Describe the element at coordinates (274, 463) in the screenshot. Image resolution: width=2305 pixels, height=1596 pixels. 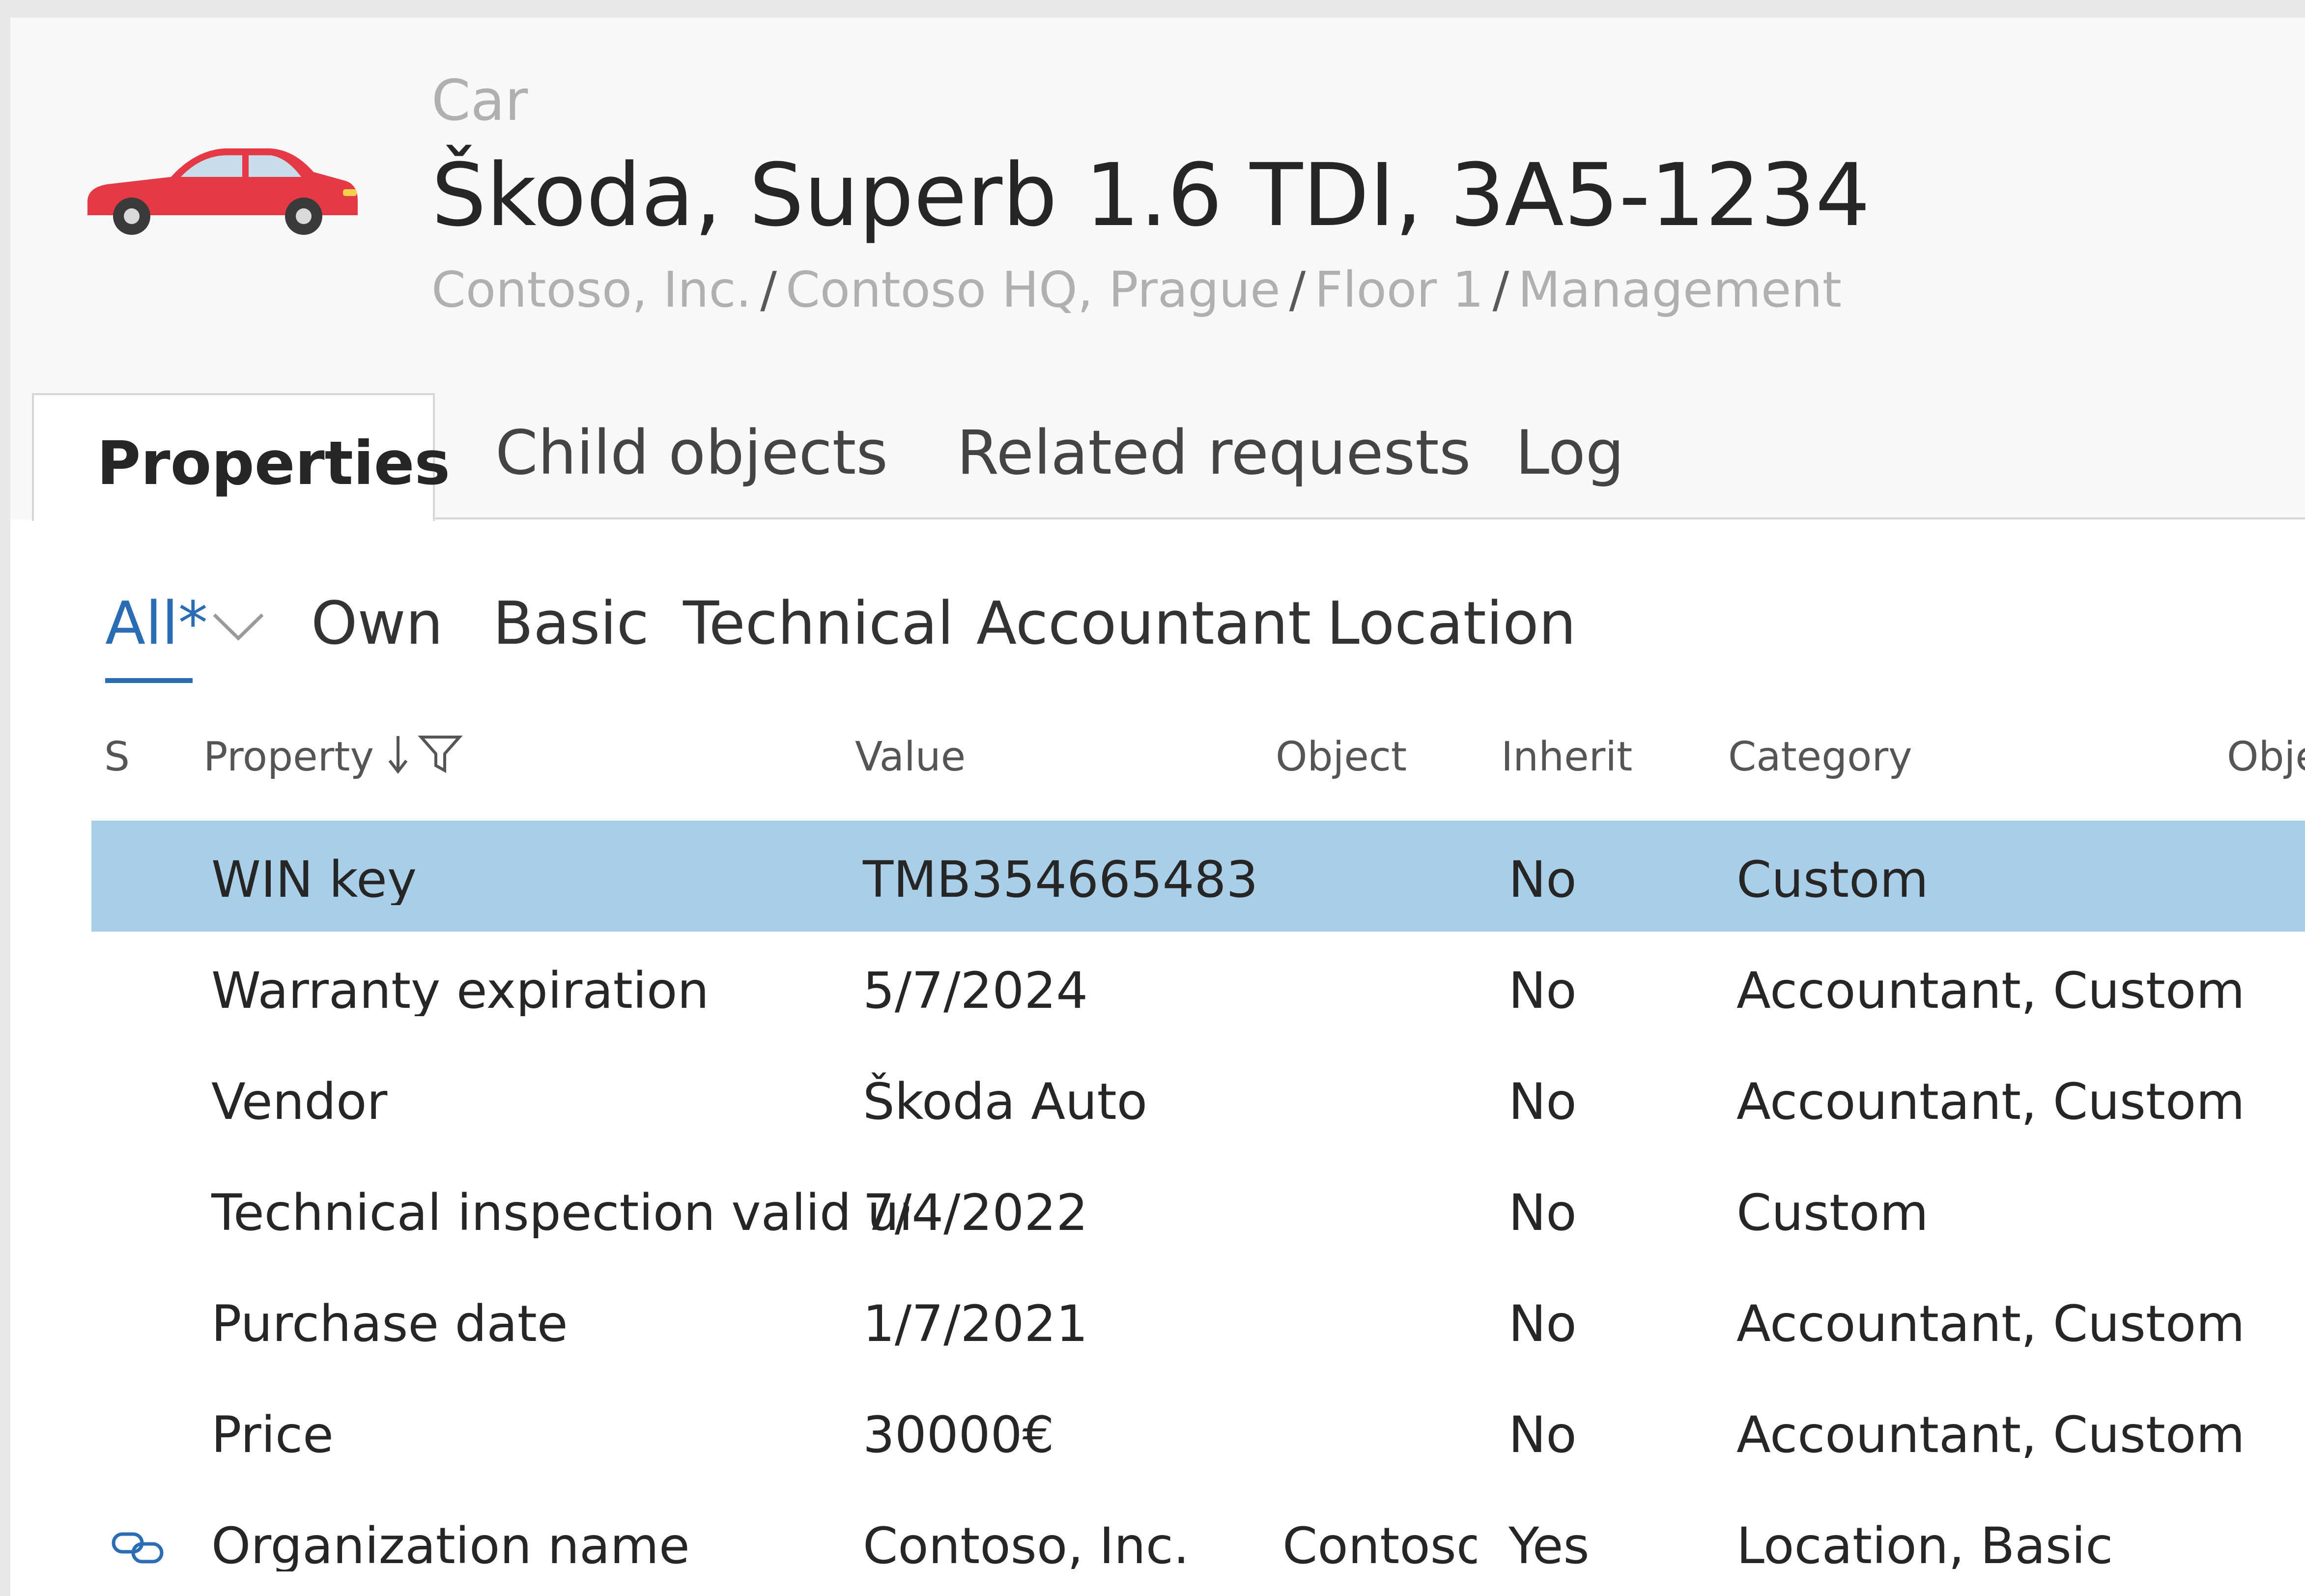
I see `tab-label: Properties` at that location.